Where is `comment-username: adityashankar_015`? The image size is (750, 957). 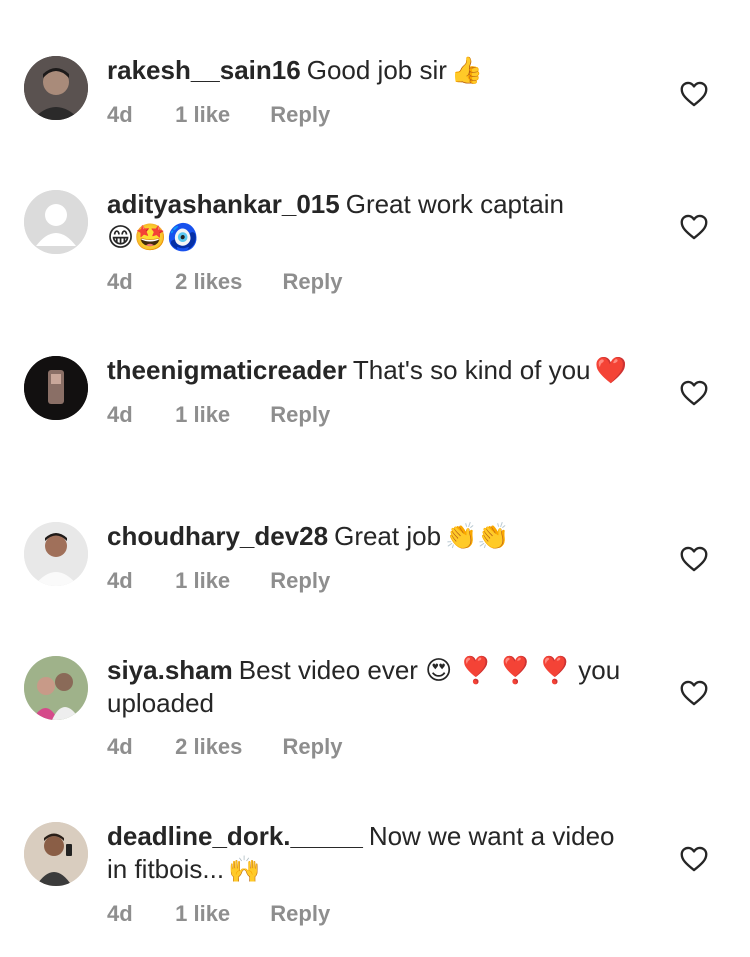 comment-username: adityashankar_015 is located at coordinates (223, 204).